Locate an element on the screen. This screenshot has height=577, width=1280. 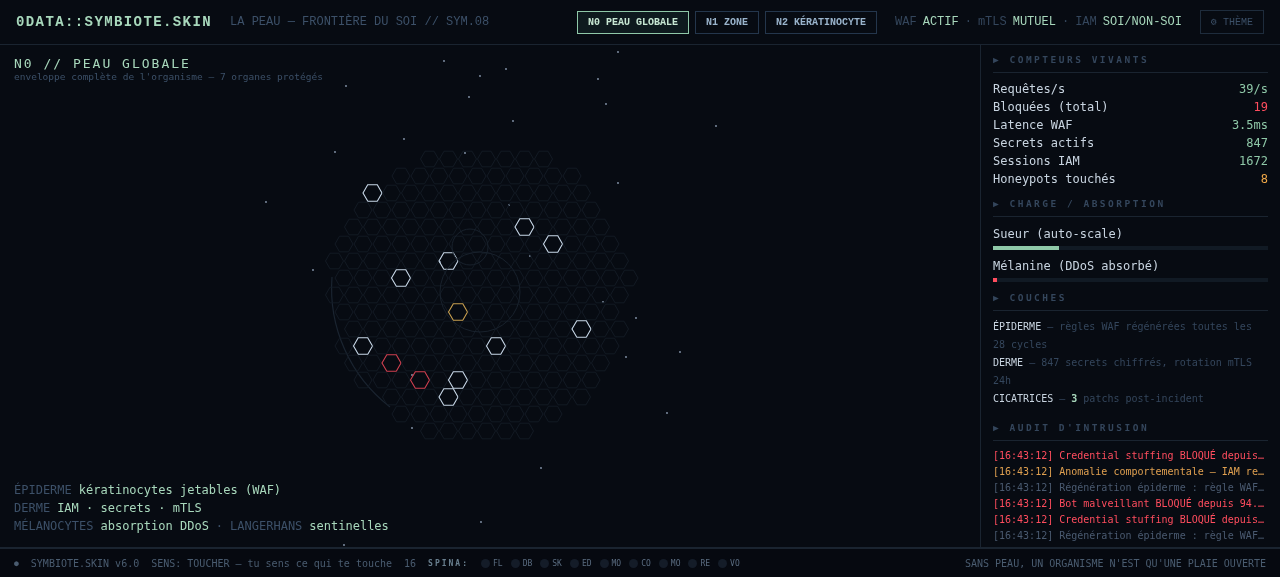
counter-value: 19 is located at coordinates (1260, 107).